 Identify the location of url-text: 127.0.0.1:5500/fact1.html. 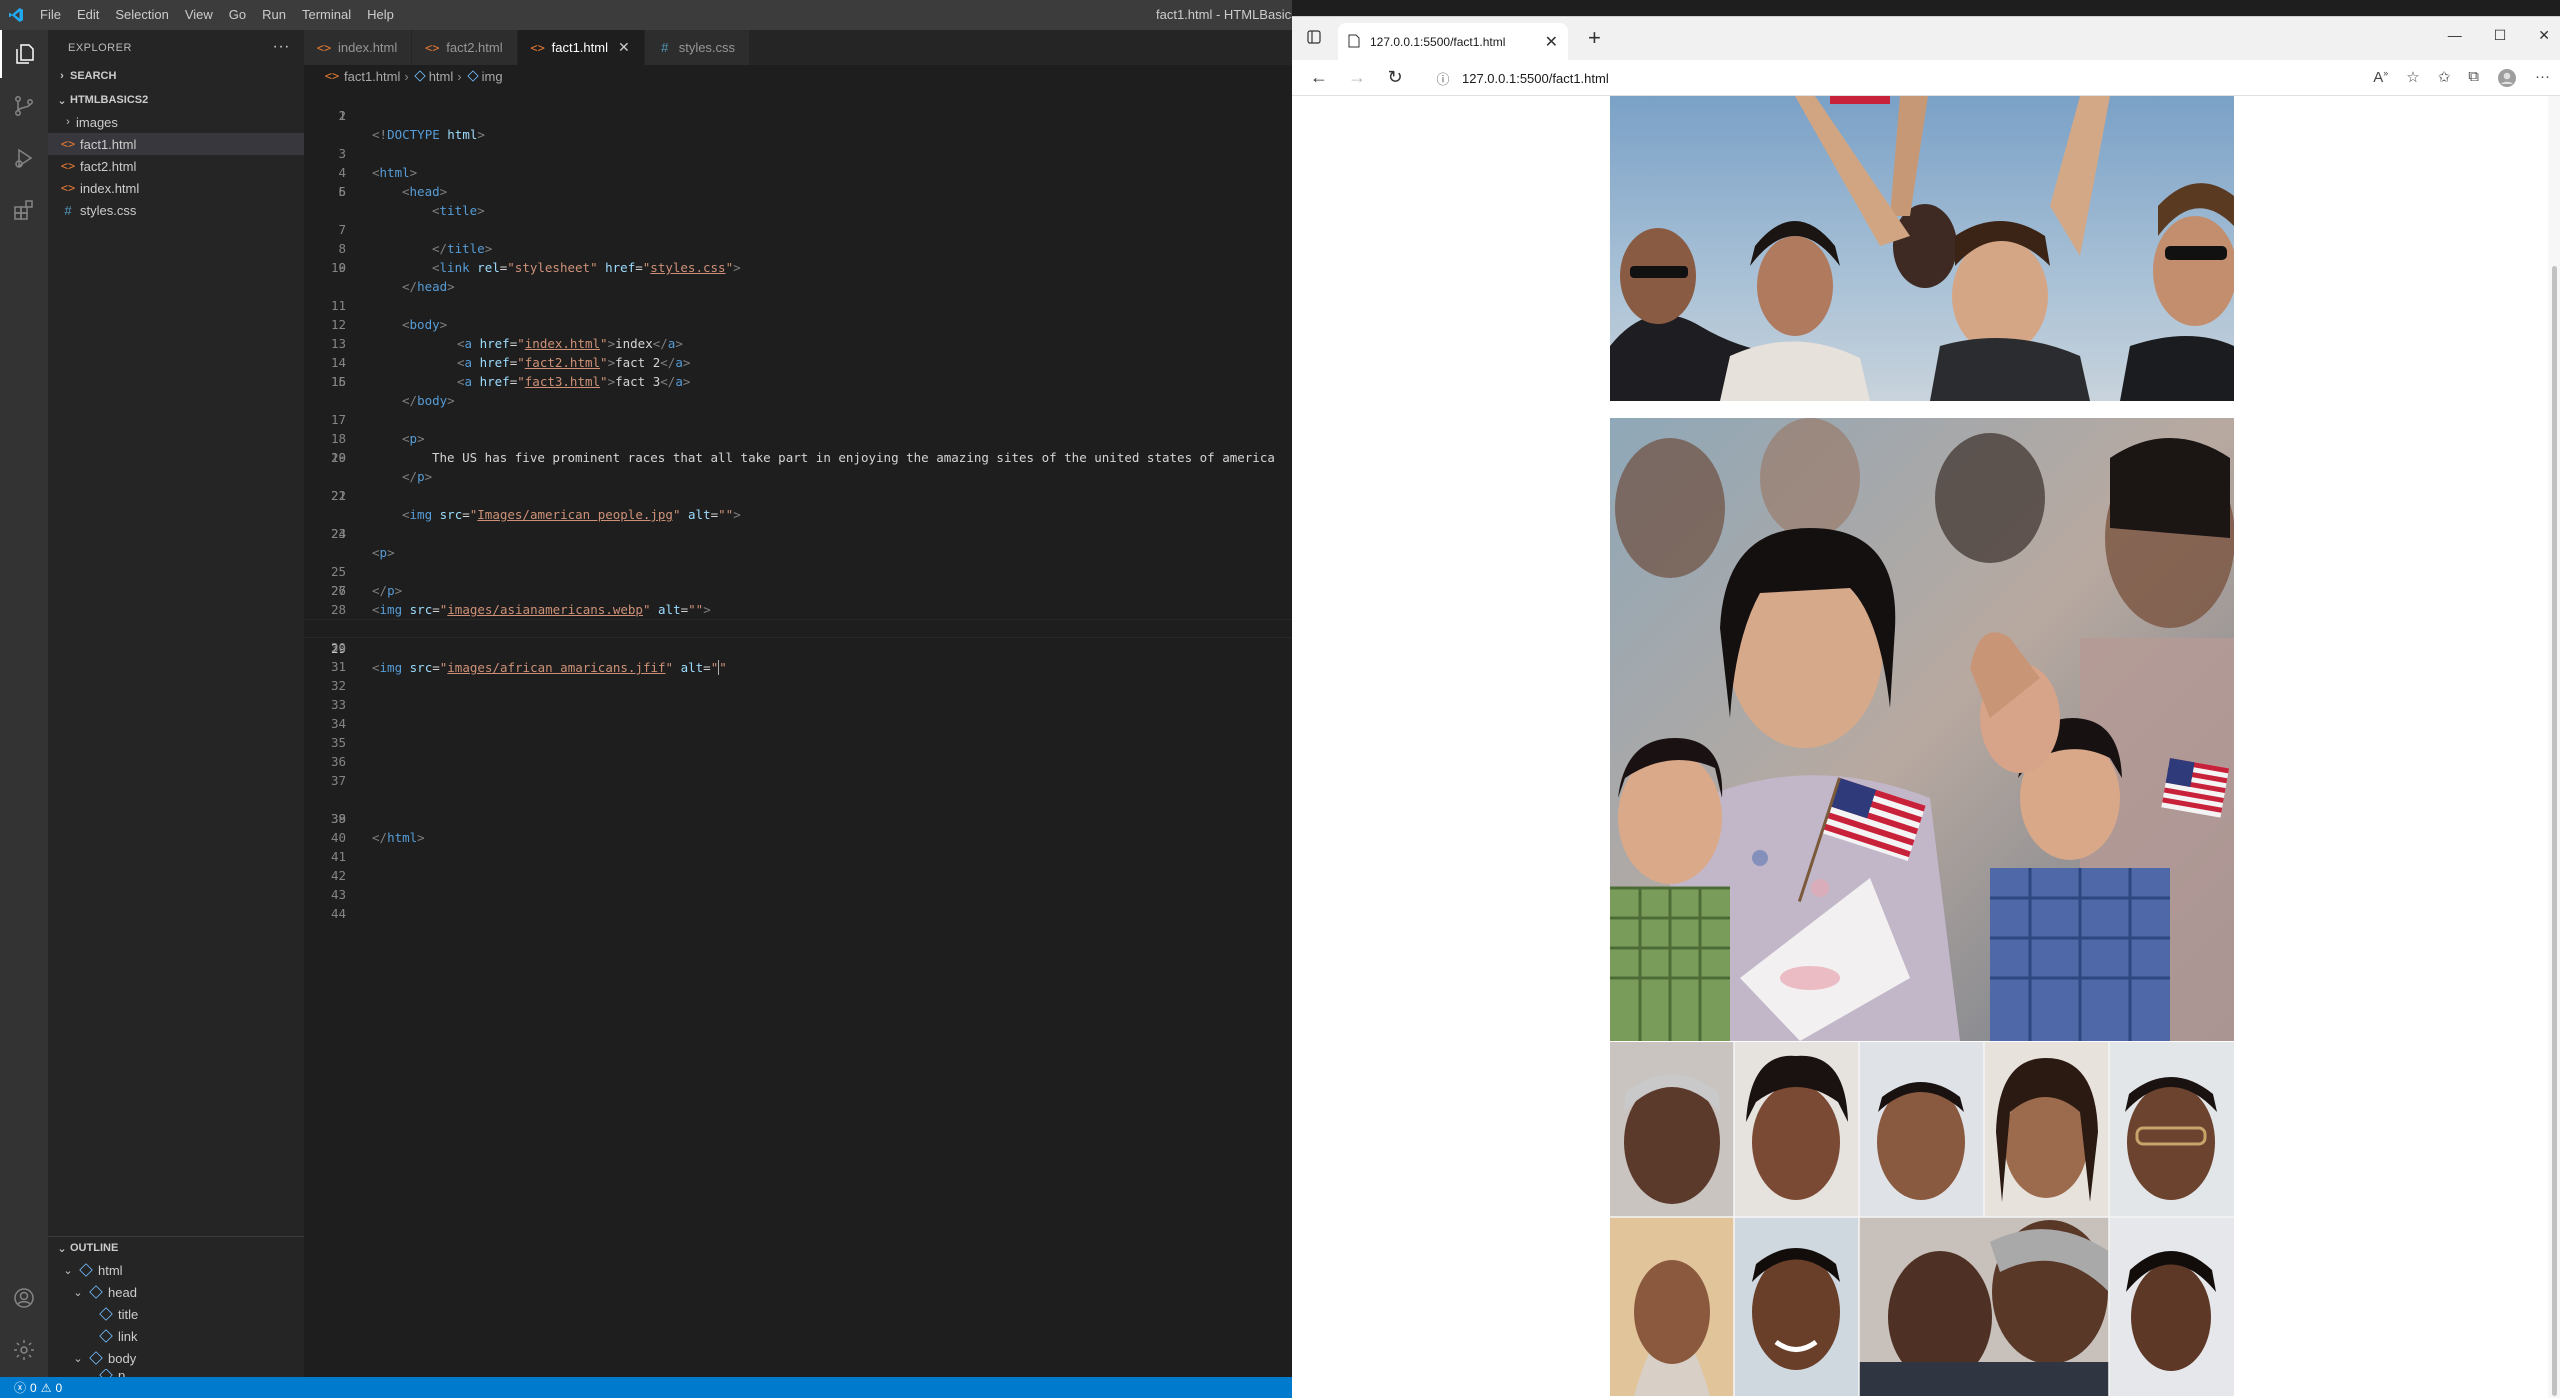
(1535, 78).